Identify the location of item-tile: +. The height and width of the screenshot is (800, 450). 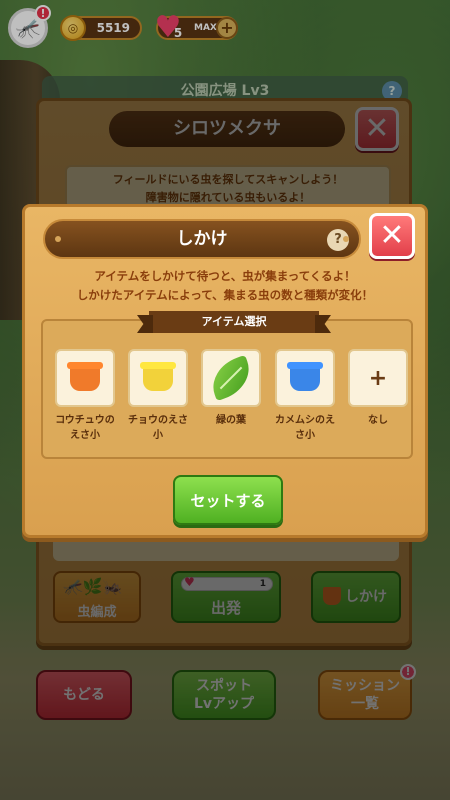
(378, 378).